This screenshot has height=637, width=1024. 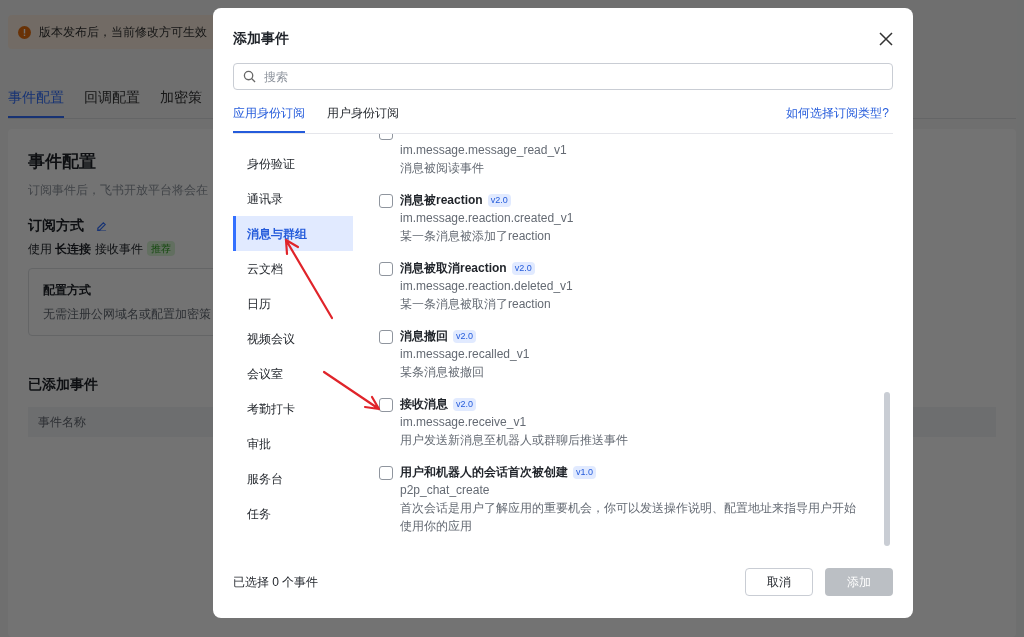 What do you see at coordinates (886, 38) in the screenshot?
I see `close-icon` at bounding box center [886, 38].